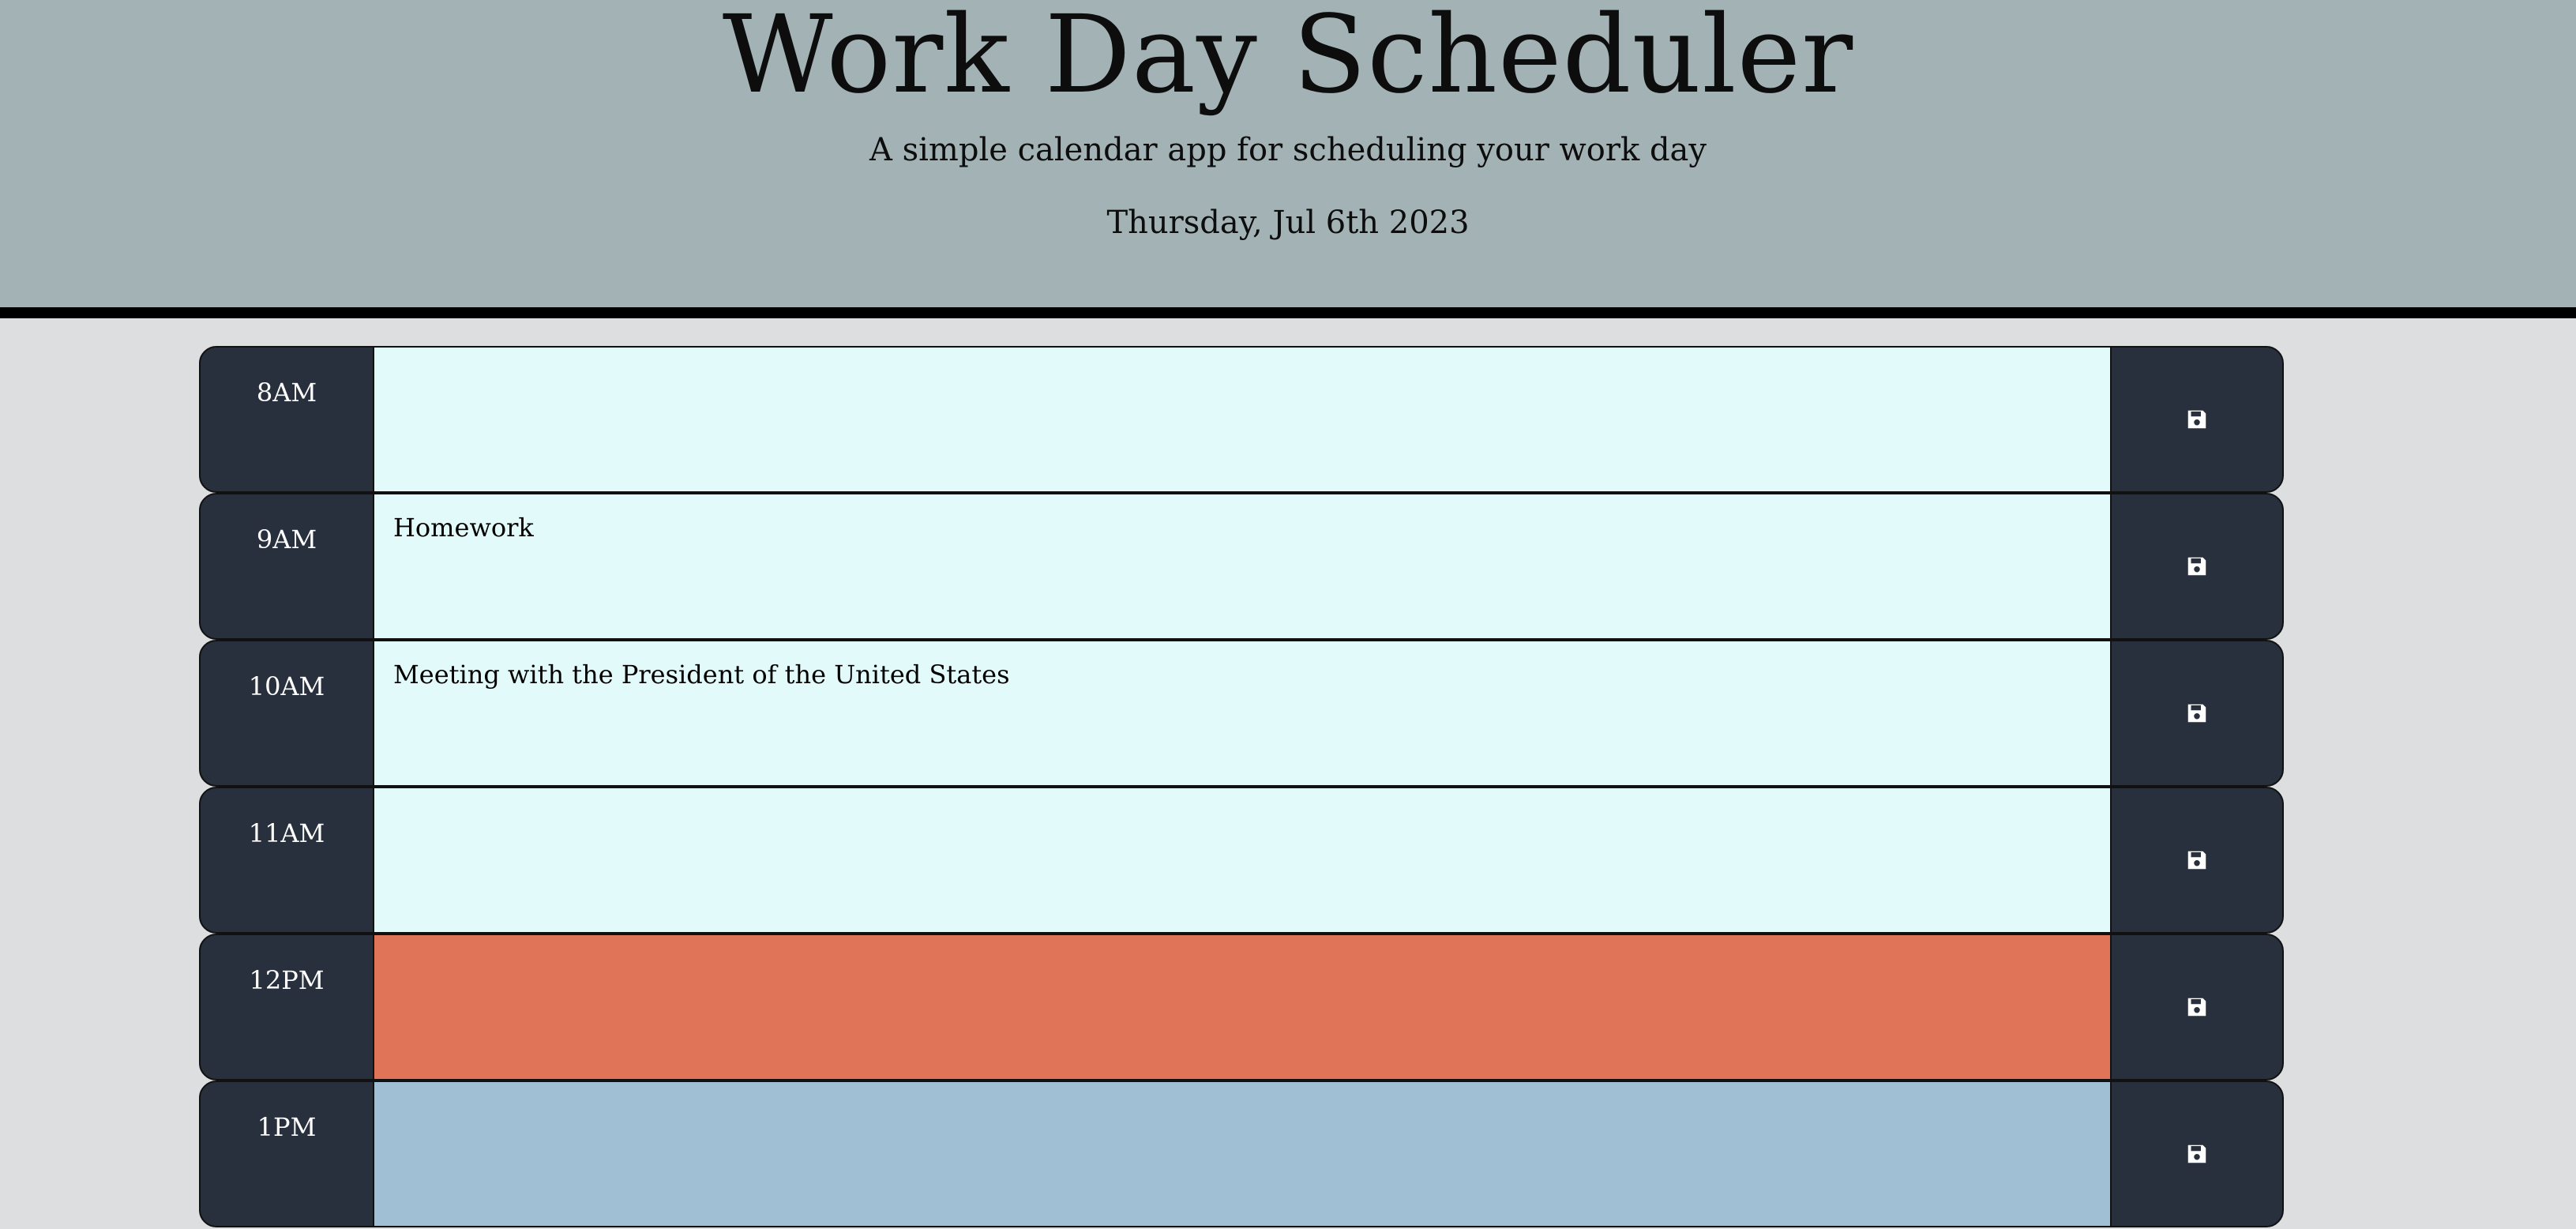 This screenshot has width=2576, height=1229. I want to click on hour-label: 11AM, so click(286, 860).